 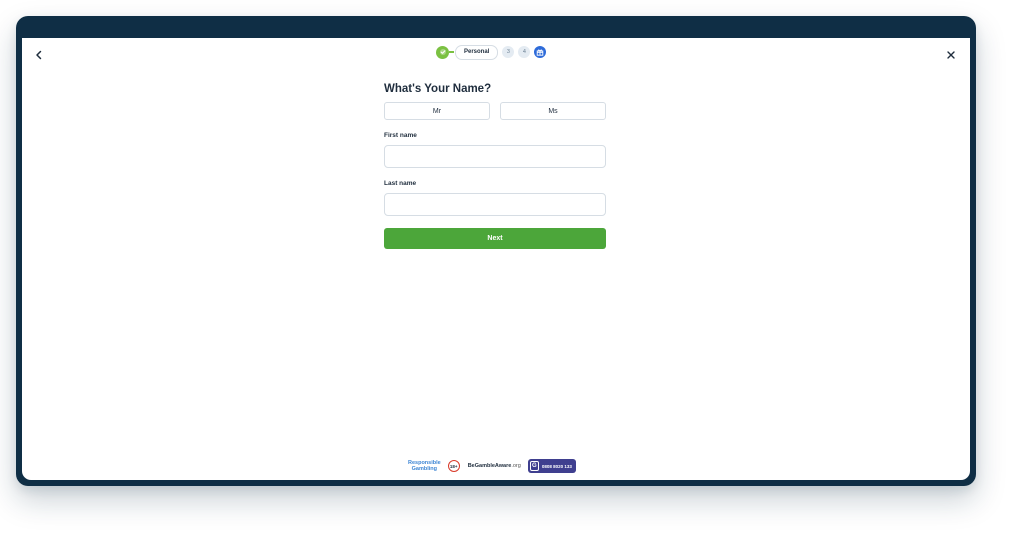 What do you see at coordinates (451, 52) in the screenshot?
I see `step-connector` at bounding box center [451, 52].